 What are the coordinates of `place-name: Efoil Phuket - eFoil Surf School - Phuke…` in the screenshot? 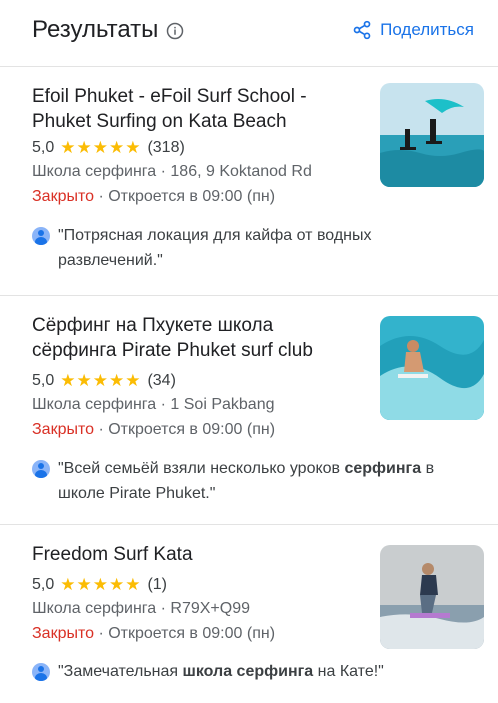 It's located at (192, 109).